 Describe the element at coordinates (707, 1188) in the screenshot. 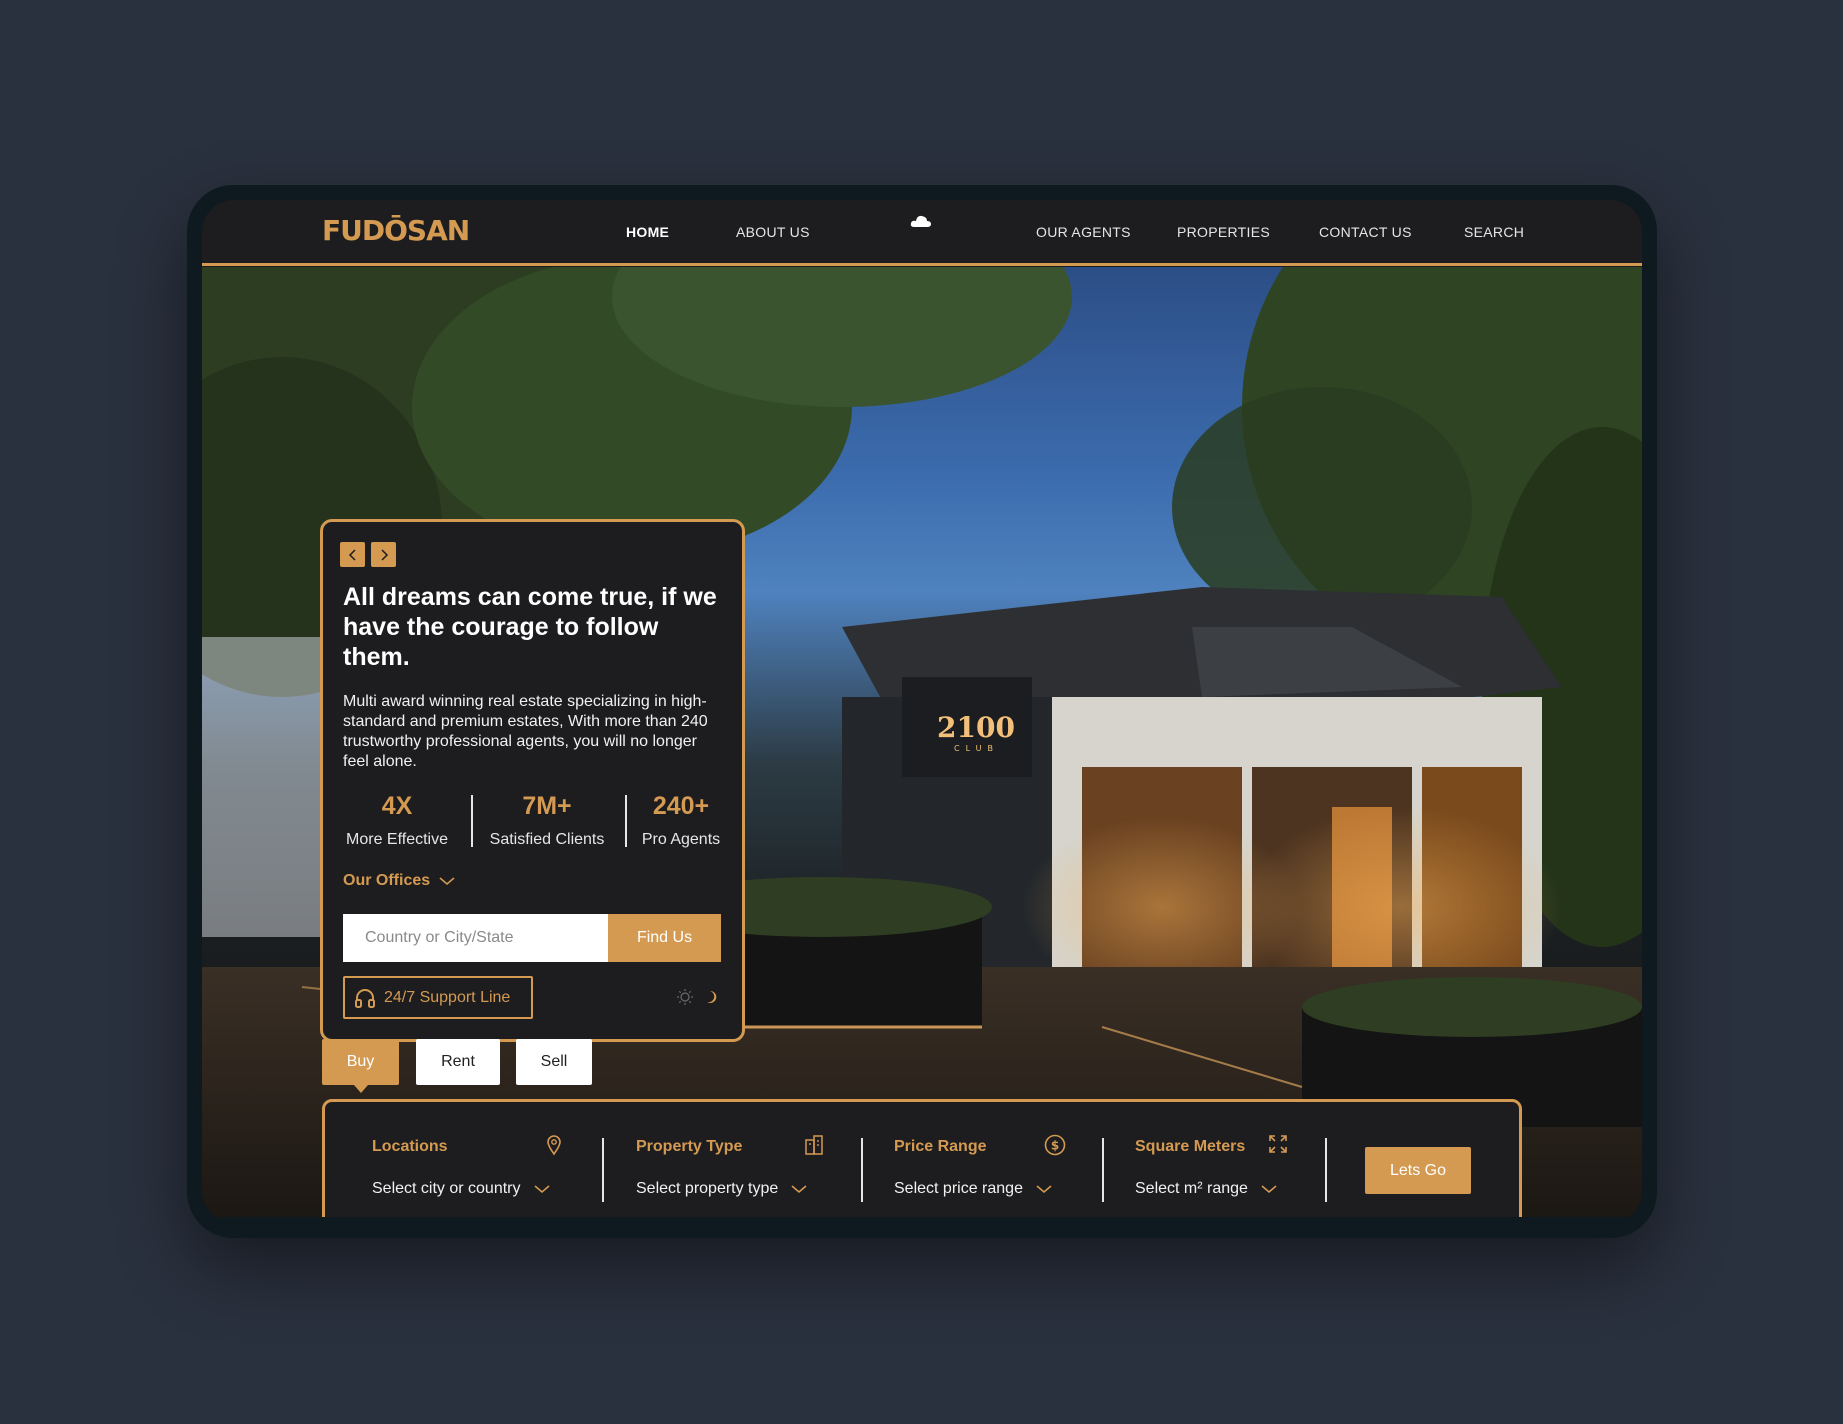

I see `filter-value: Select property type` at that location.